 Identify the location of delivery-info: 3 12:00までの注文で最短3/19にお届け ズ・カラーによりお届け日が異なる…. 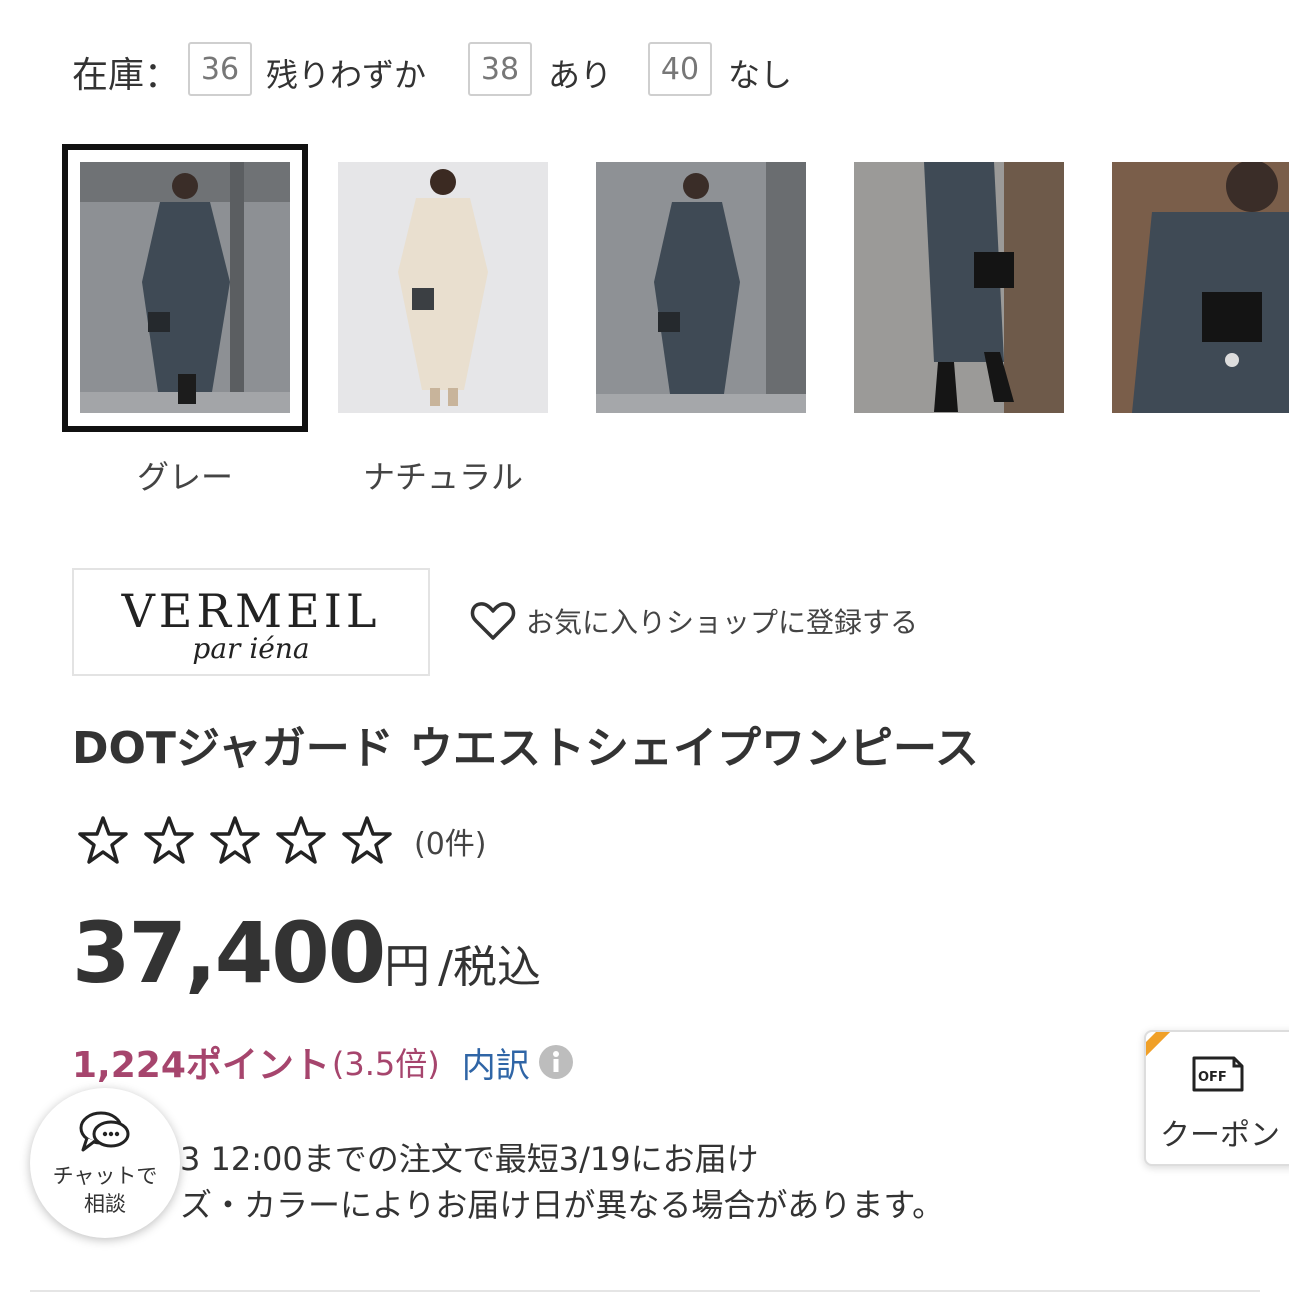
(562, 1182).